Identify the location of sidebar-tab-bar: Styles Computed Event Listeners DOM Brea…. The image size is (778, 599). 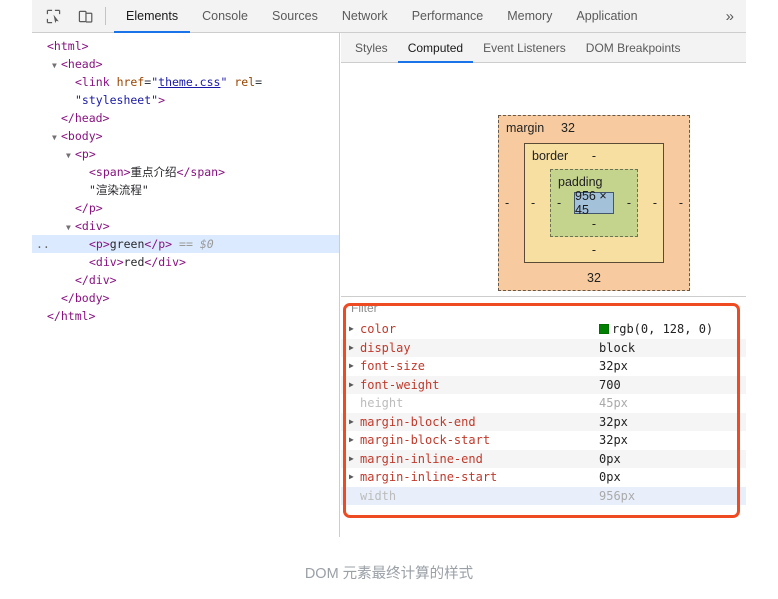
(543, 48).